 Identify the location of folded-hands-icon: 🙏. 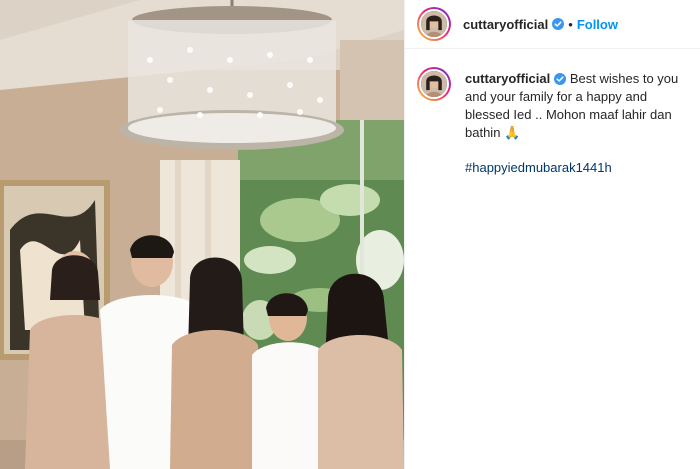
(512, 132).